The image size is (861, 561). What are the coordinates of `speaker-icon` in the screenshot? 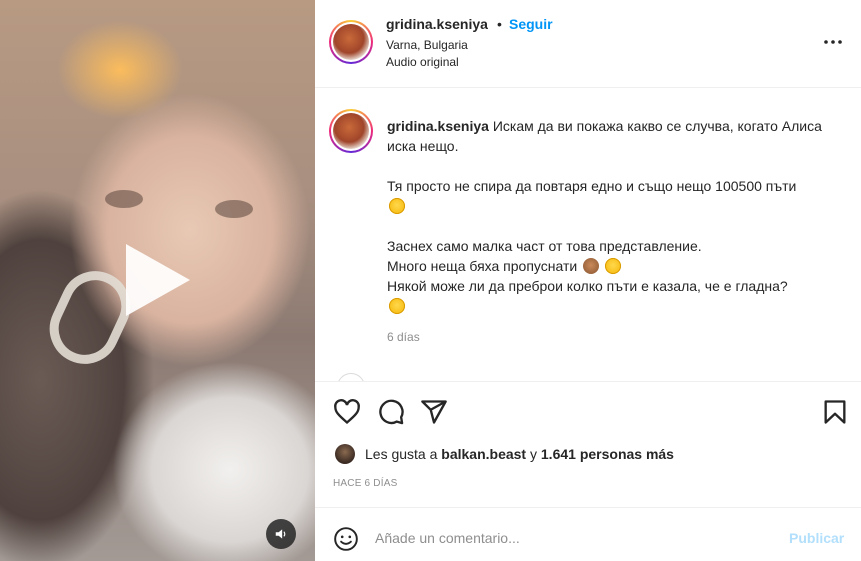 It's located at (280, 534).